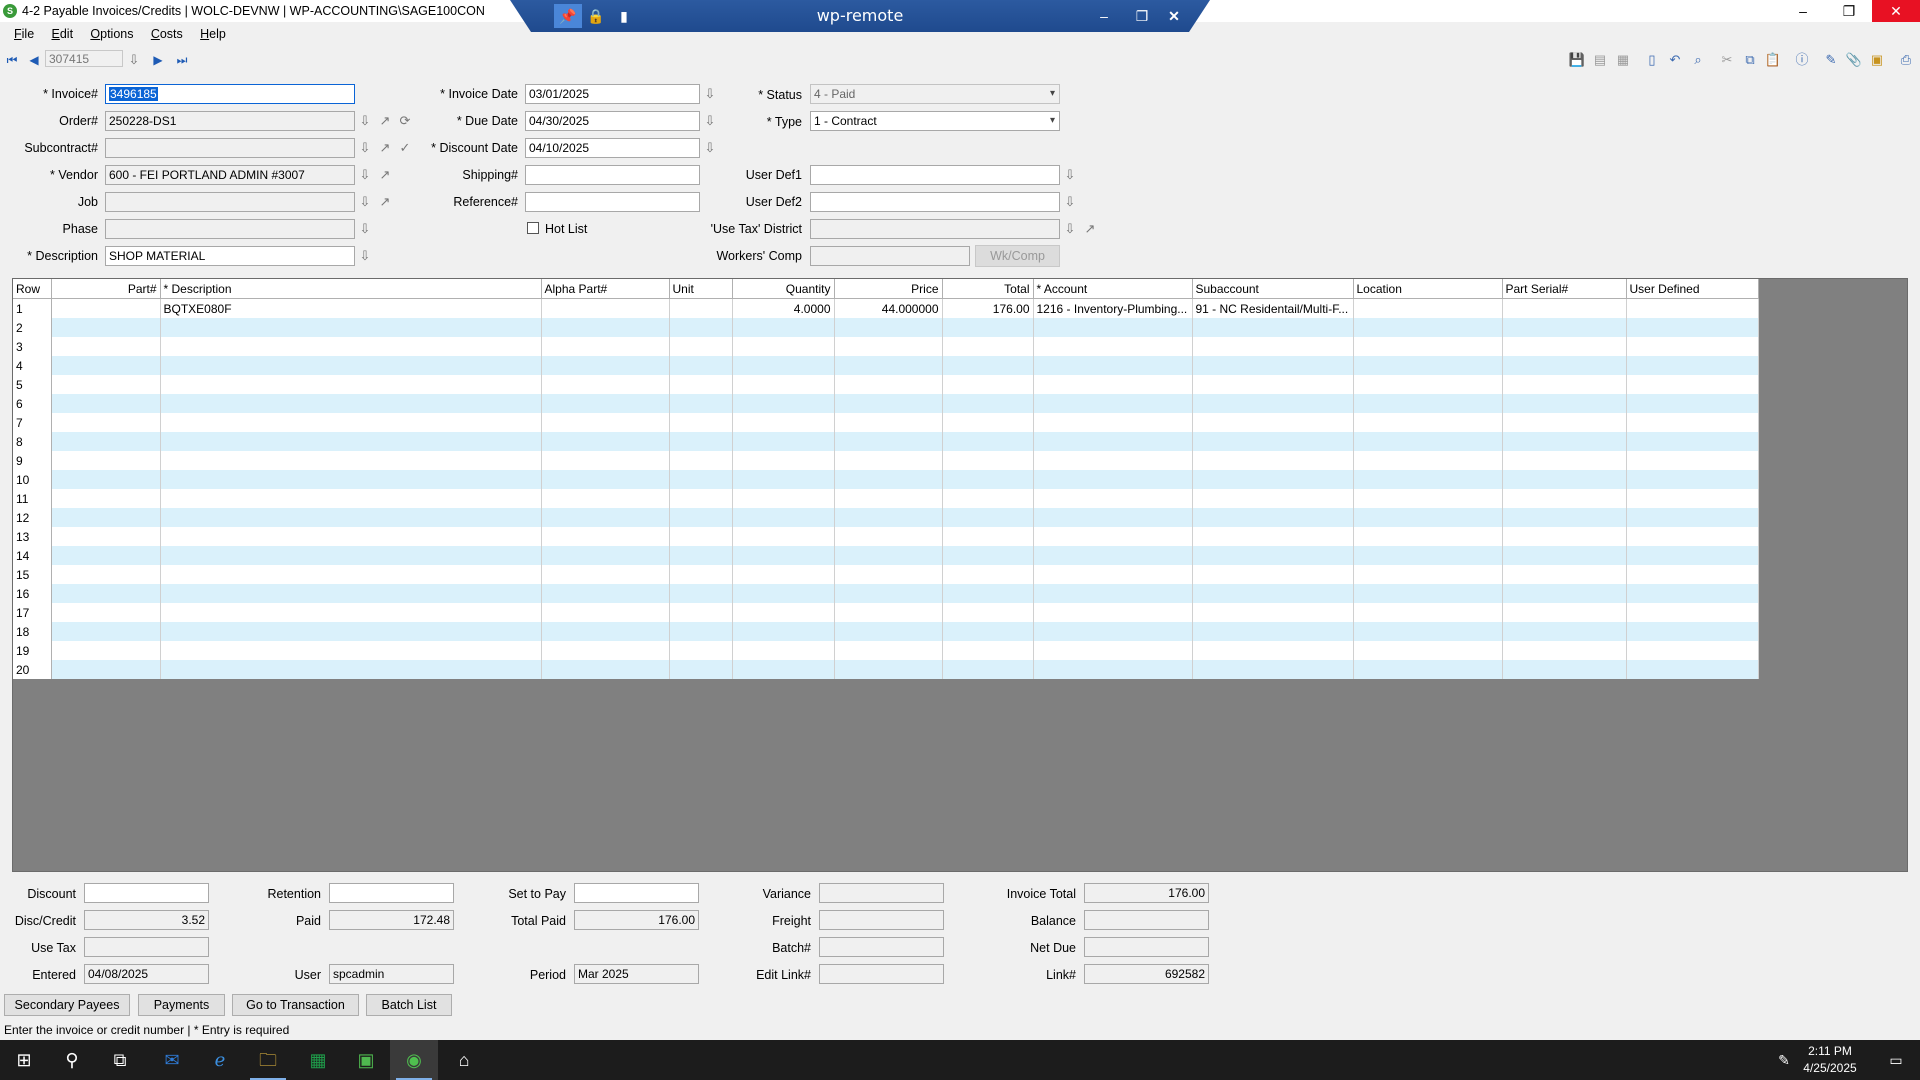 The image size is (1920, 1080). What do you see at coordinates (612, 202) in the screenshot?
I see `reference-field` at bounding box center [612, 202].